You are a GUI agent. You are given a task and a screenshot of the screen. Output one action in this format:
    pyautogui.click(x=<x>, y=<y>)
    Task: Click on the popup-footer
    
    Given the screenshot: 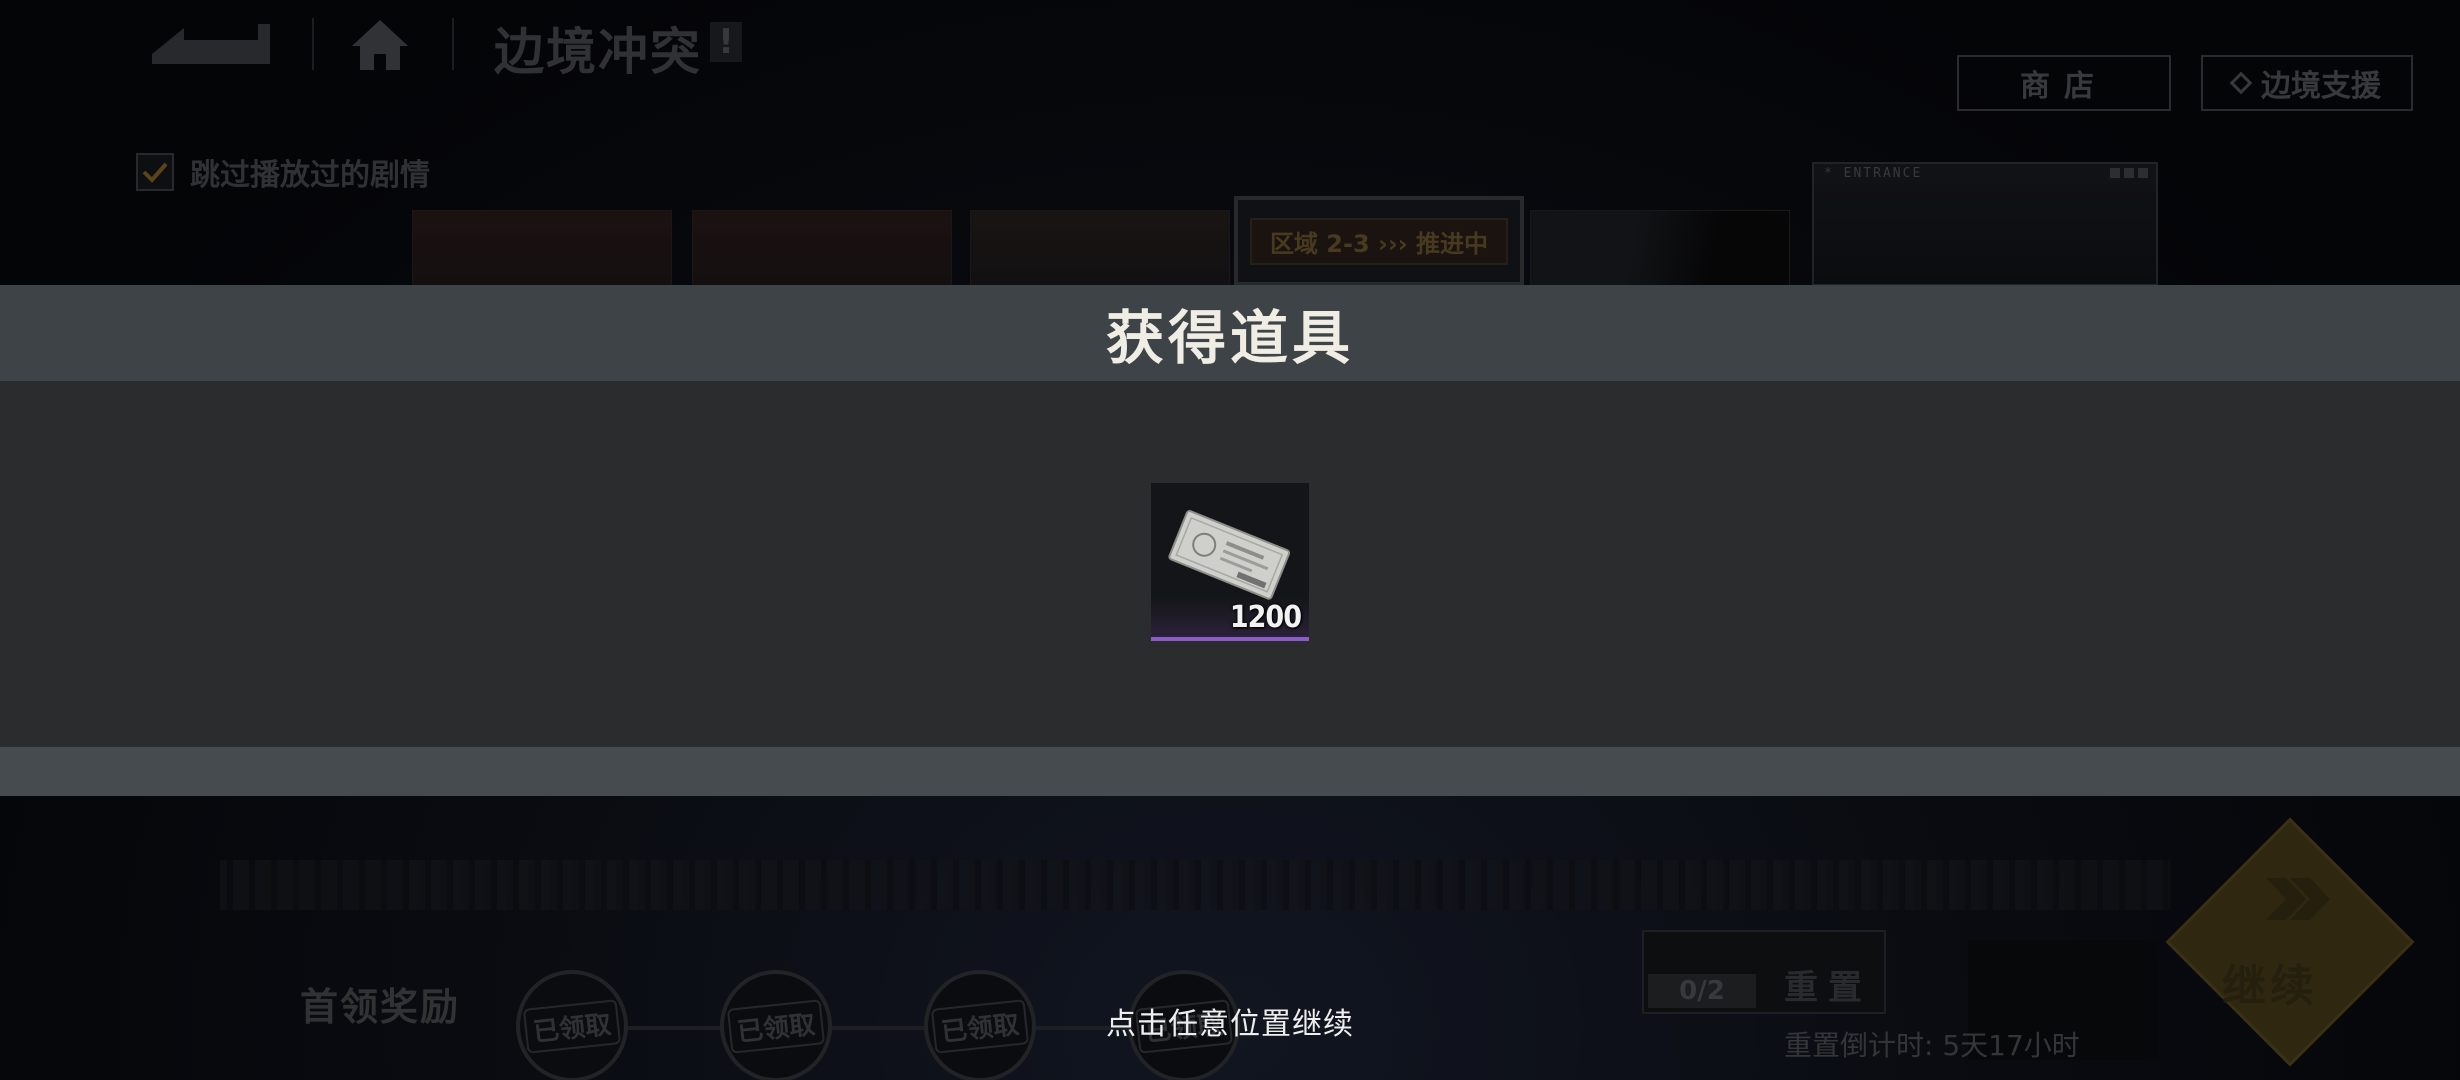 What is the action you would take?
    pyautogui.click(x=1230, y=771)
    